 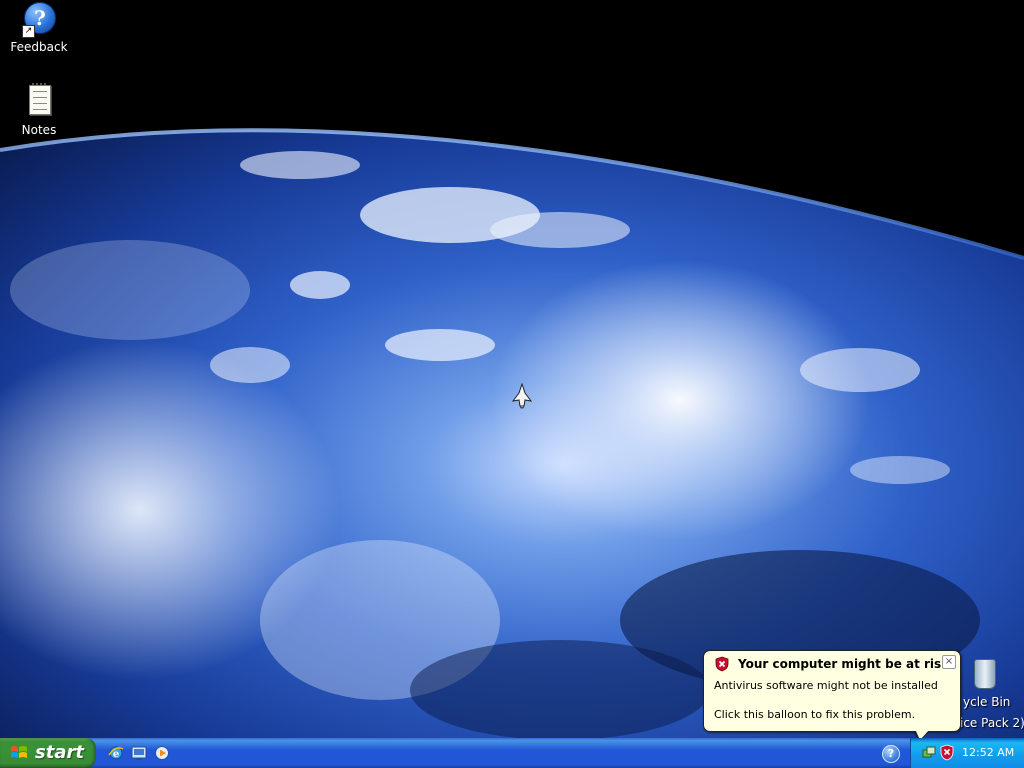 What do you see at coordinates (39, 101) in the screenshot?
I see `notepad-icon` at bounding box center [39, 101].